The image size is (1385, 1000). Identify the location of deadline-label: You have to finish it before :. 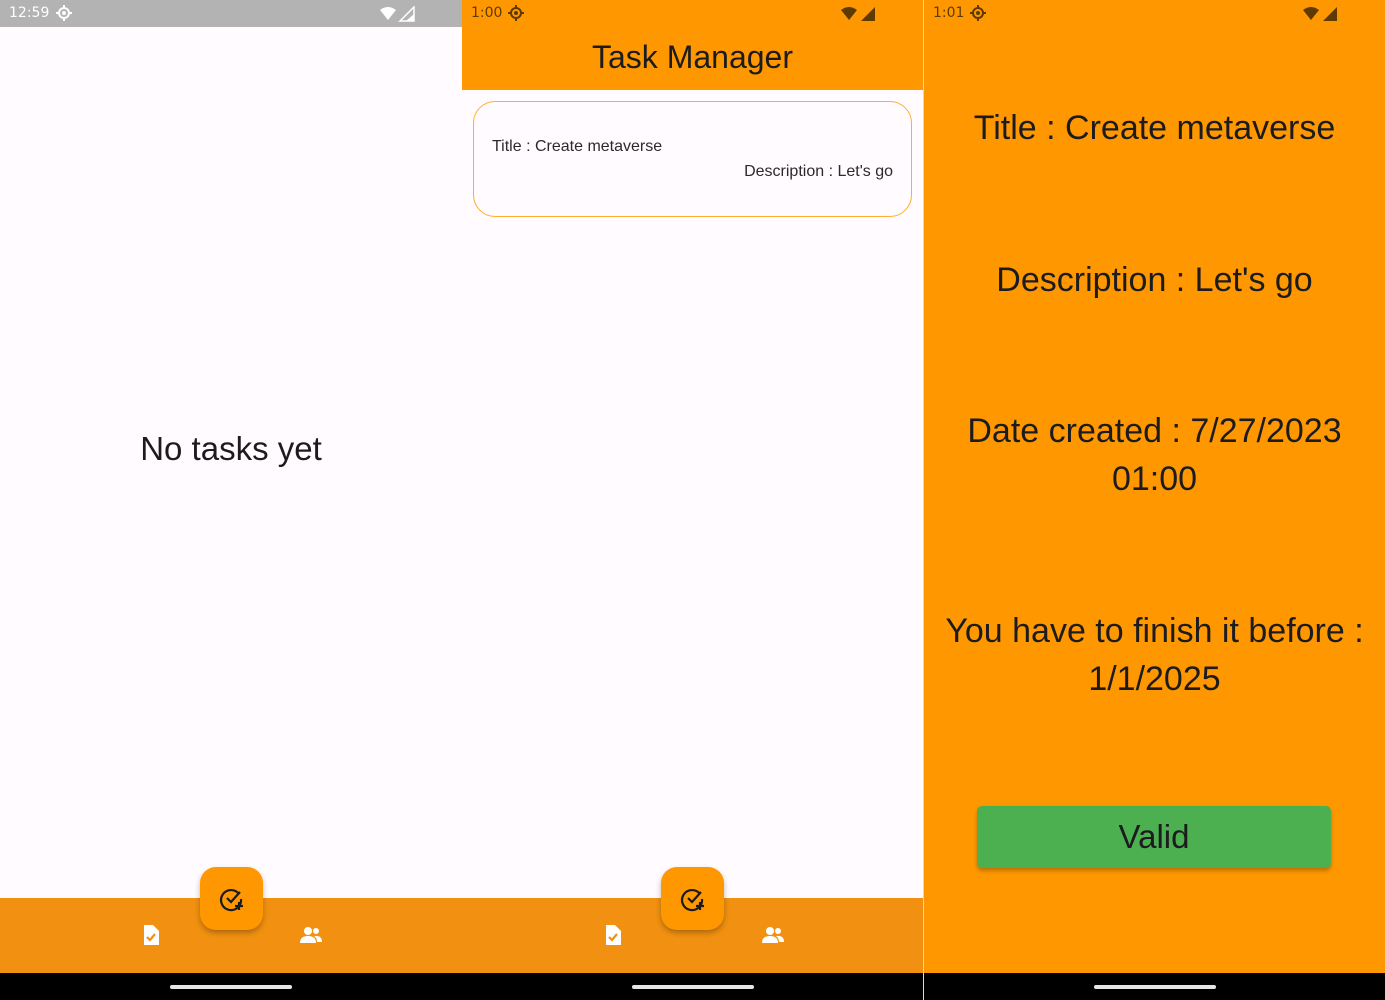
(1154, 631).